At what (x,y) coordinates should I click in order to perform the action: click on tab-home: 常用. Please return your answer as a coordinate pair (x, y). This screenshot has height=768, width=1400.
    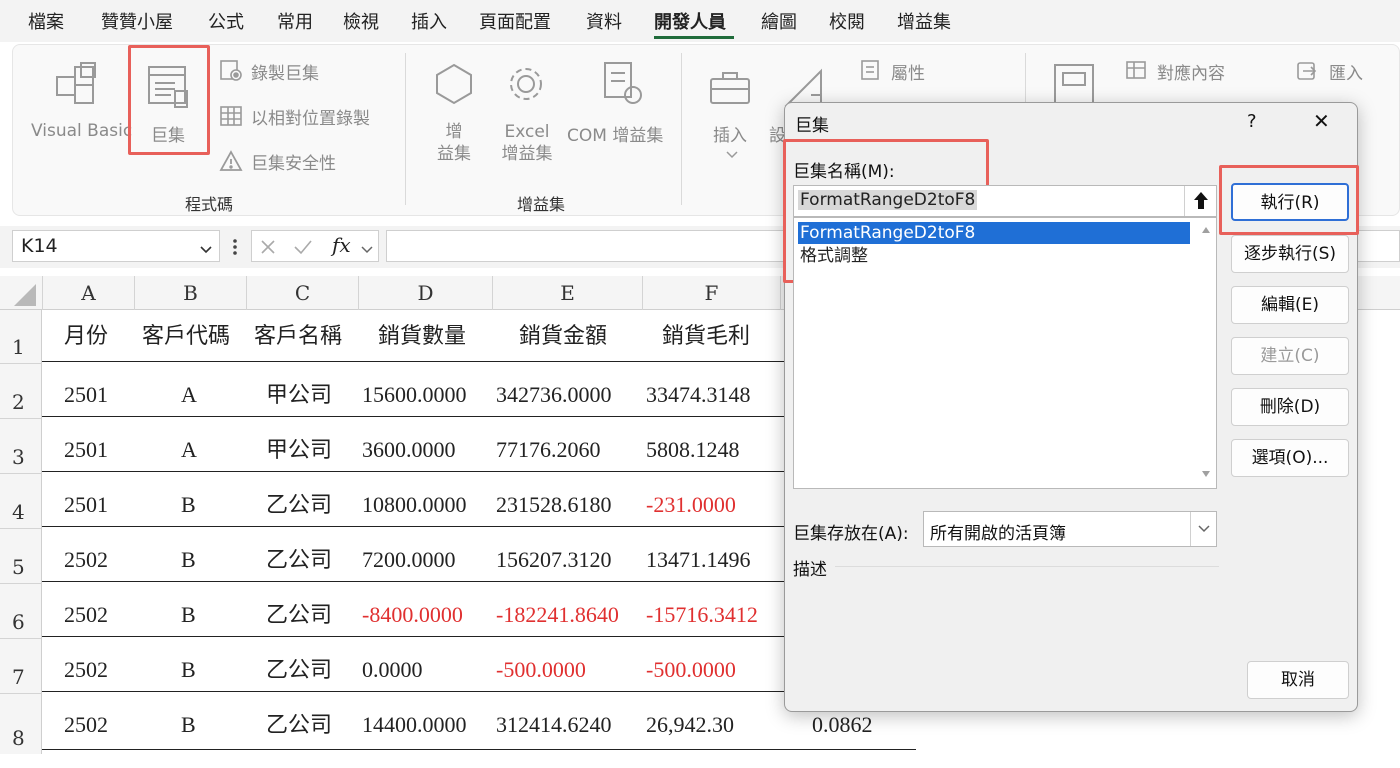
    Looking at the image, I should click on (295, 21).